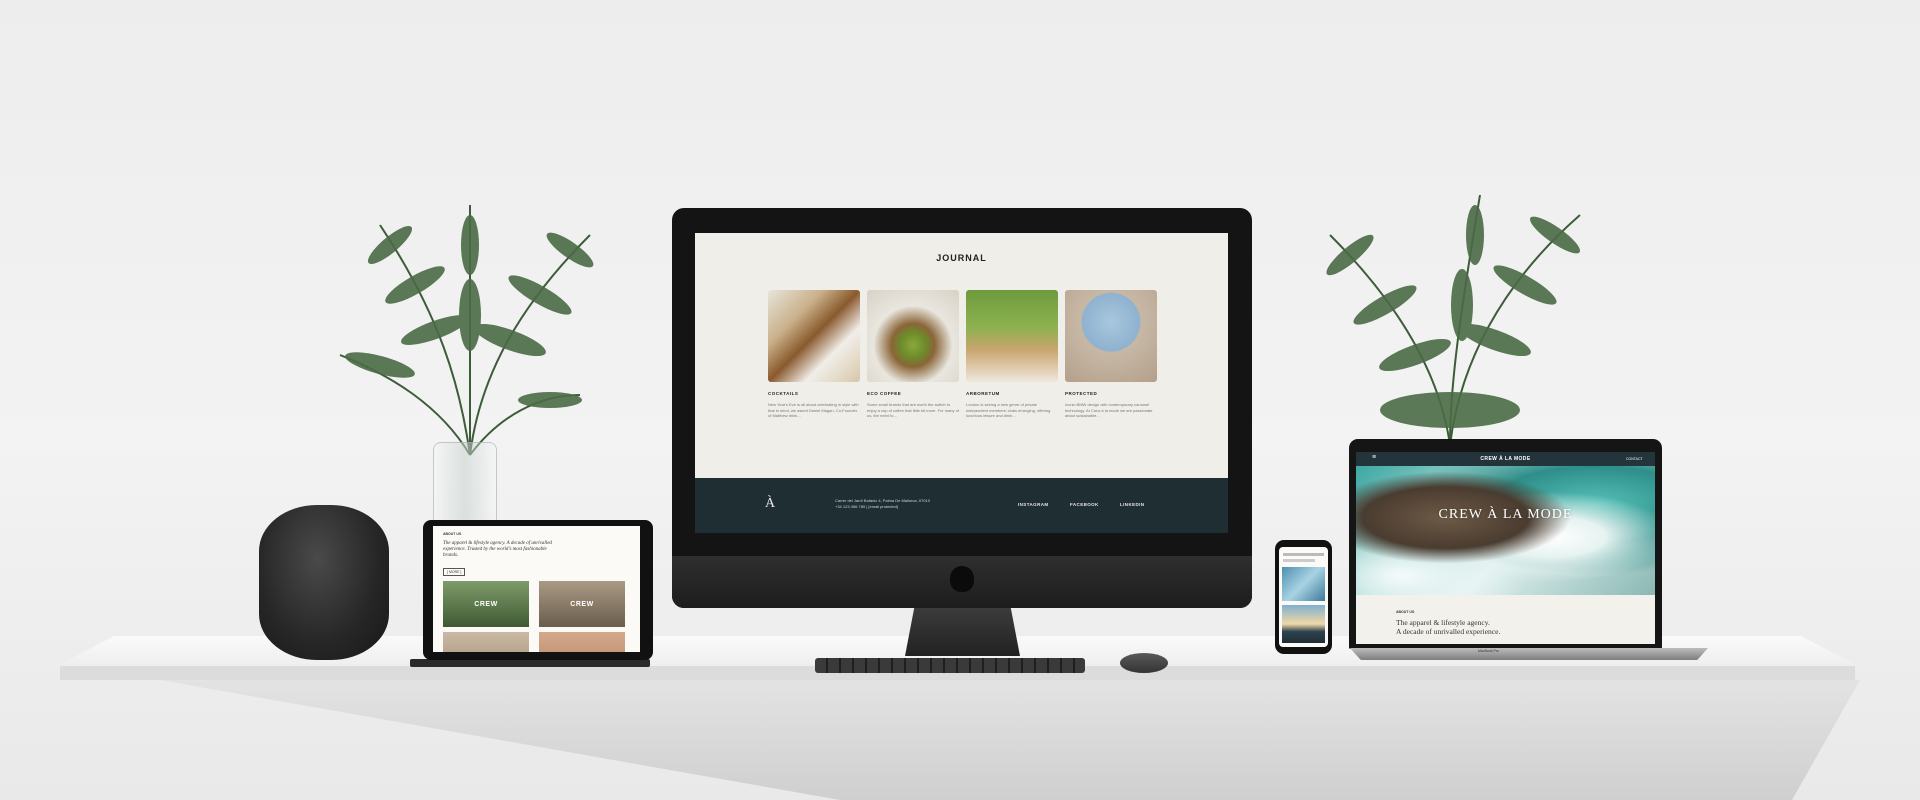  Describe the element at coordinates (1010, 740) in the screenshot. I see `desk-body` at that location.